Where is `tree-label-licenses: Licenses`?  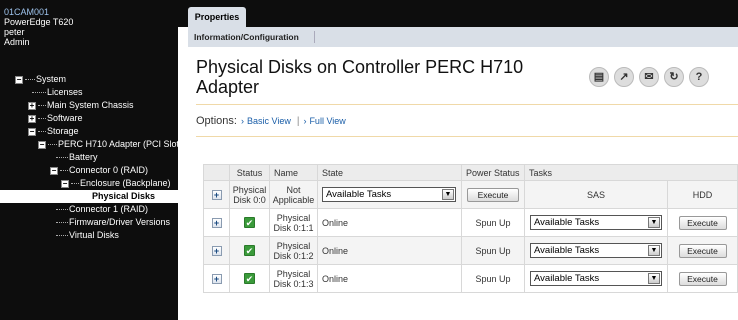 tree-label-licenses: Licenses is located at coordinates (65, 92).